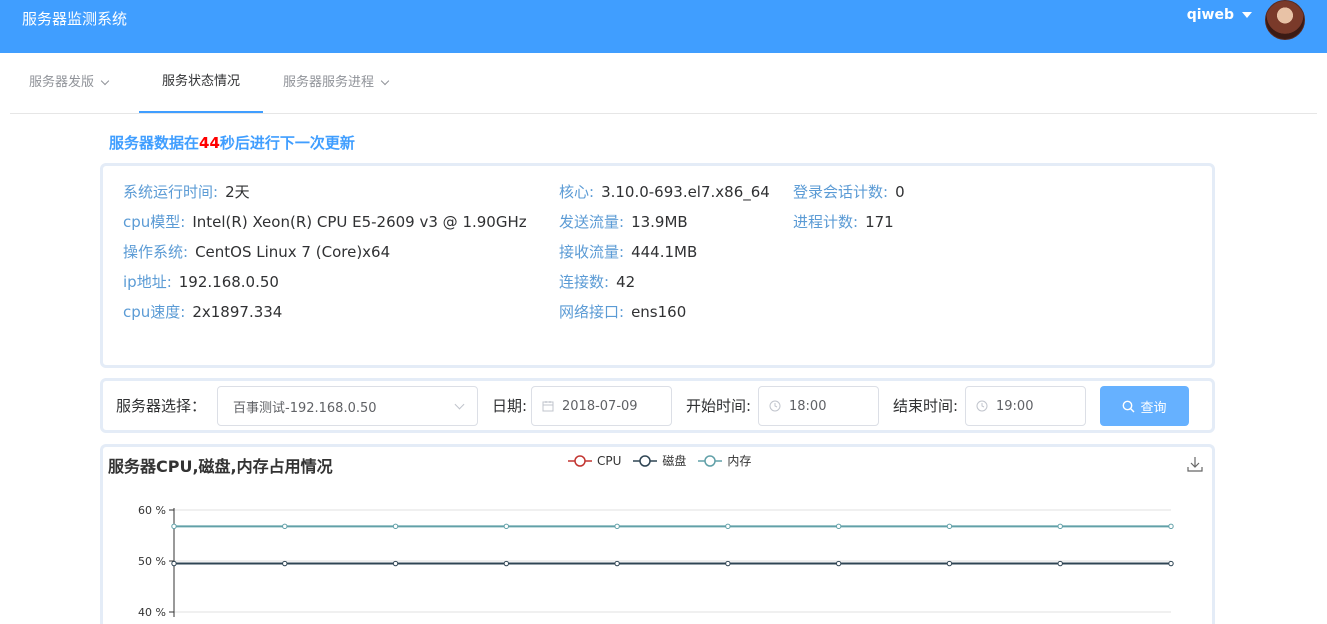  Describe the element at coordinates (584, 282) in the screenshot. I see `info-label: 连接数:` at that location.